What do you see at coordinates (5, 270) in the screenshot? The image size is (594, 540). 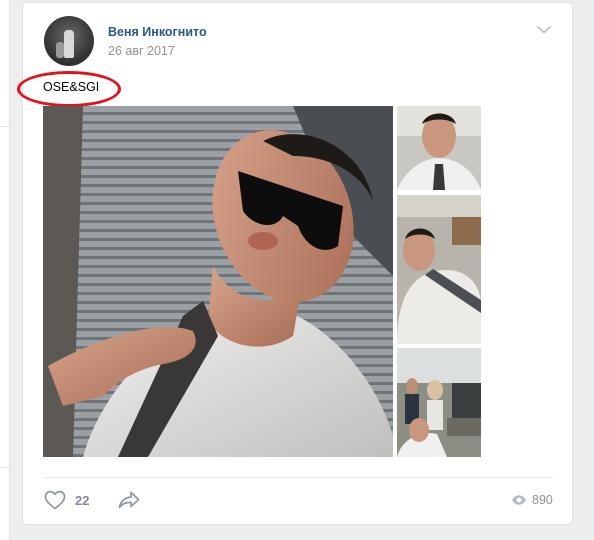 I see `side-panel-edge` at bounding box center [5, 270].